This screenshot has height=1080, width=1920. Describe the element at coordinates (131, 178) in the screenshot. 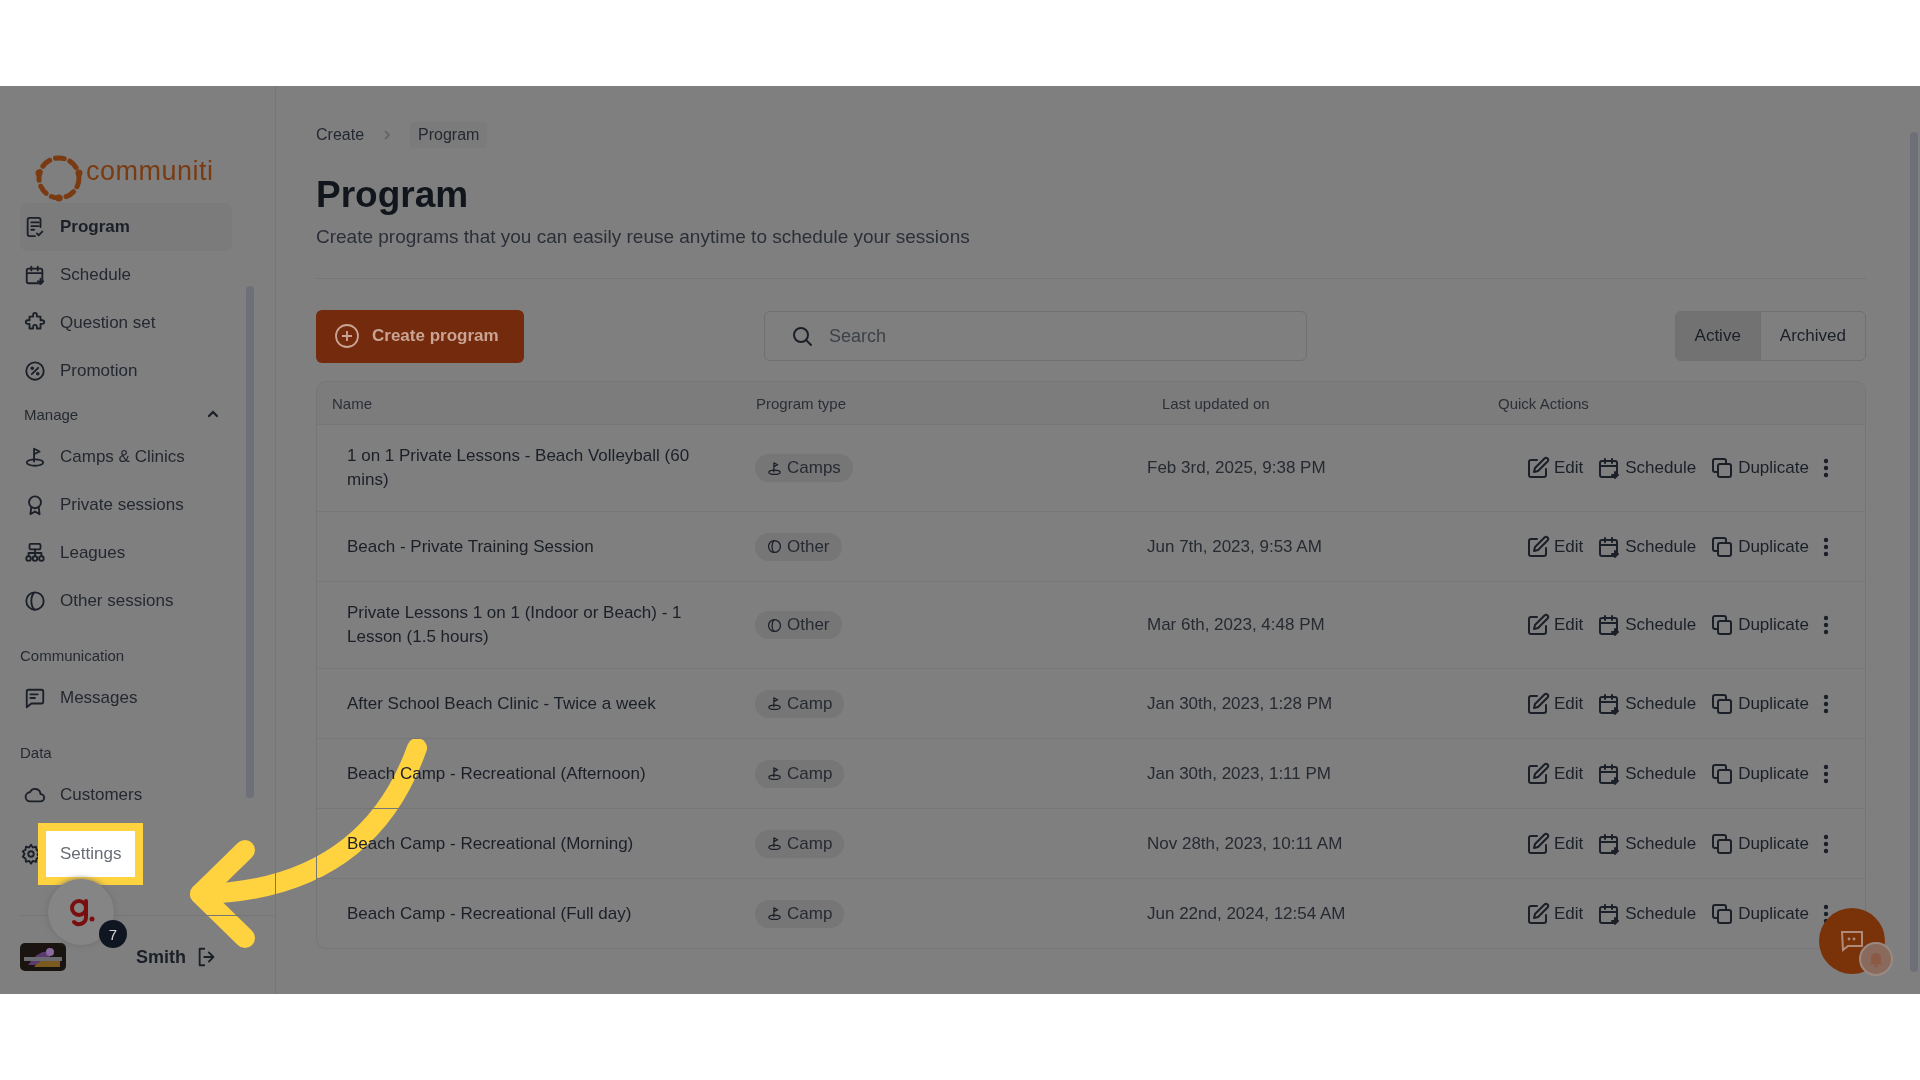

I see `logo: communiti` at that location.